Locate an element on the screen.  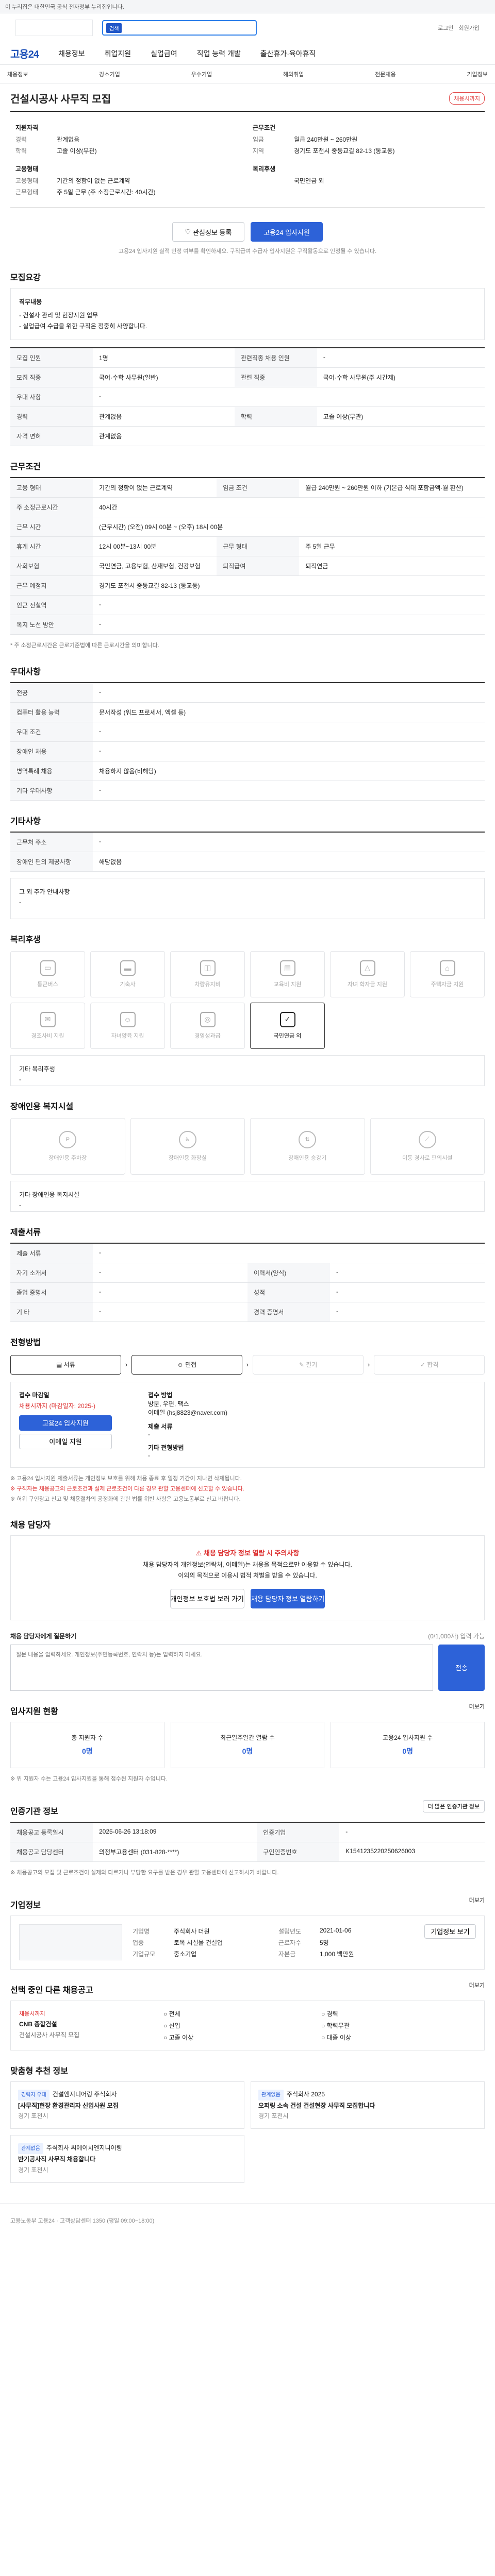
table-key: 인증기업 is located at coordinates (298, 1832).